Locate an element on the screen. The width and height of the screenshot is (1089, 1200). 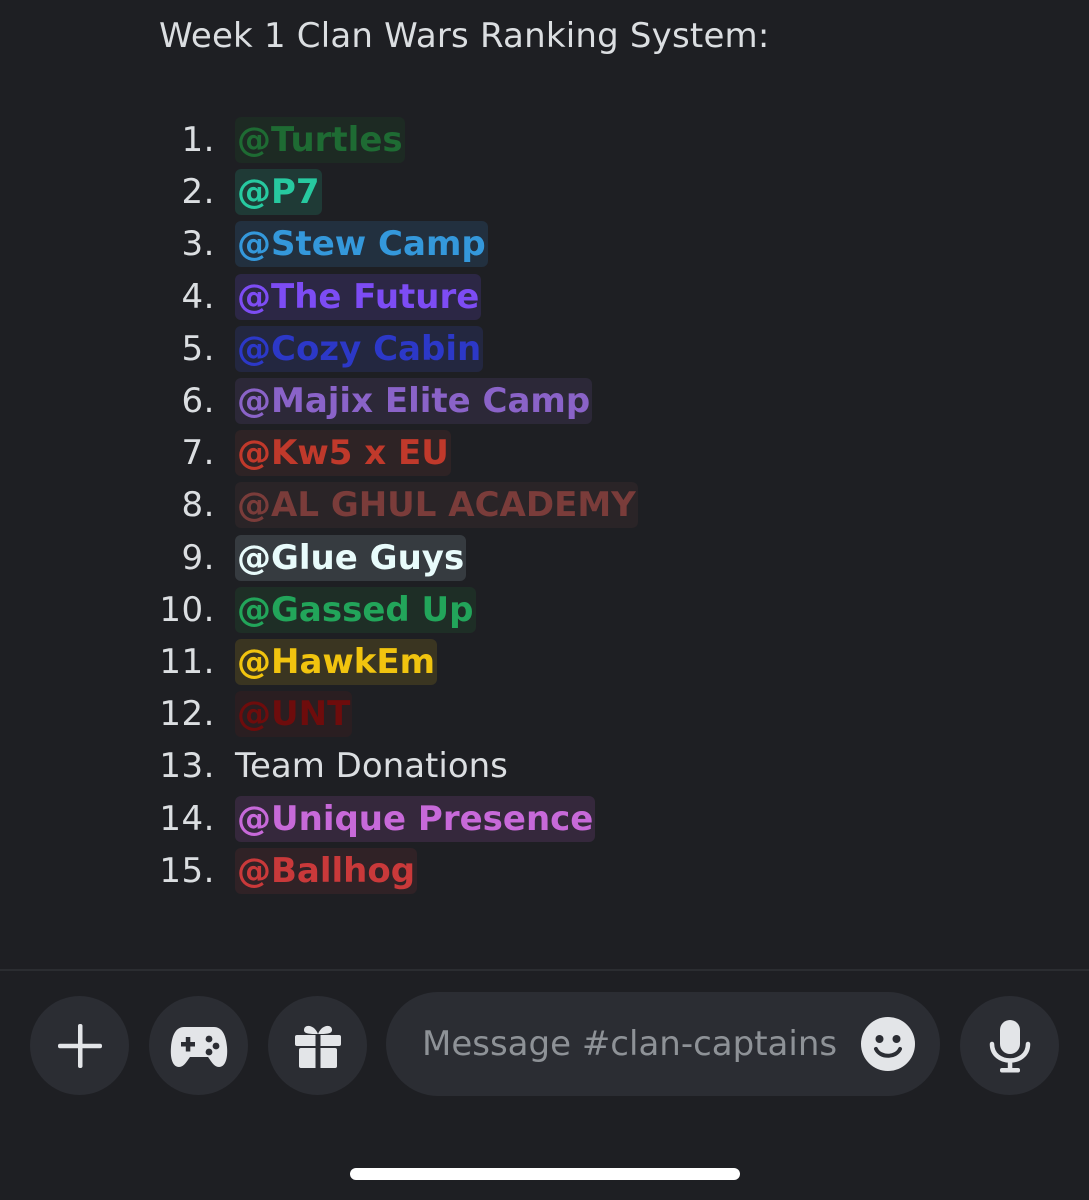
ranking-number: 8. is located at coordinates (198, 505).